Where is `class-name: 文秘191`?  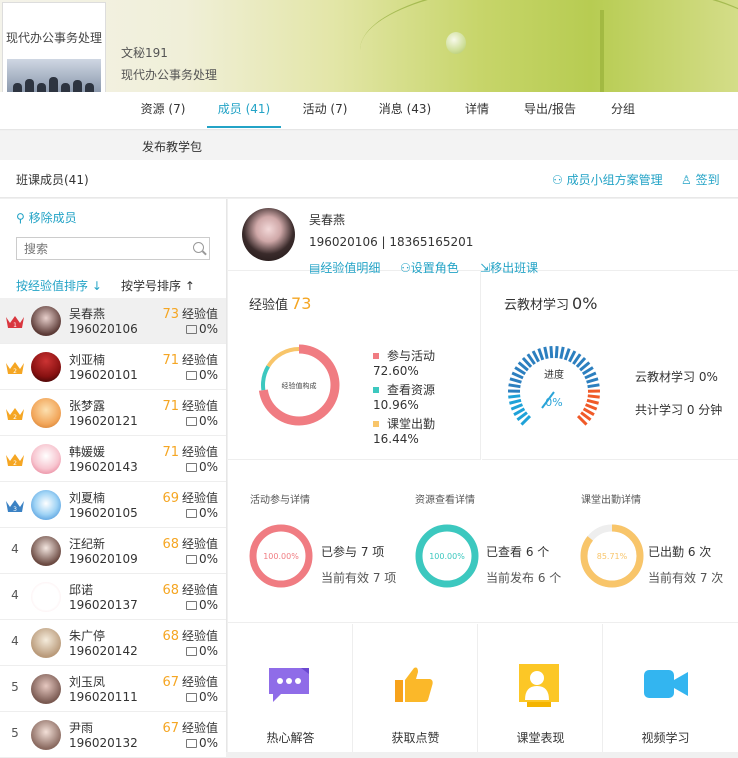 class-name: 文秘191 is located at coordinates (169, 53).